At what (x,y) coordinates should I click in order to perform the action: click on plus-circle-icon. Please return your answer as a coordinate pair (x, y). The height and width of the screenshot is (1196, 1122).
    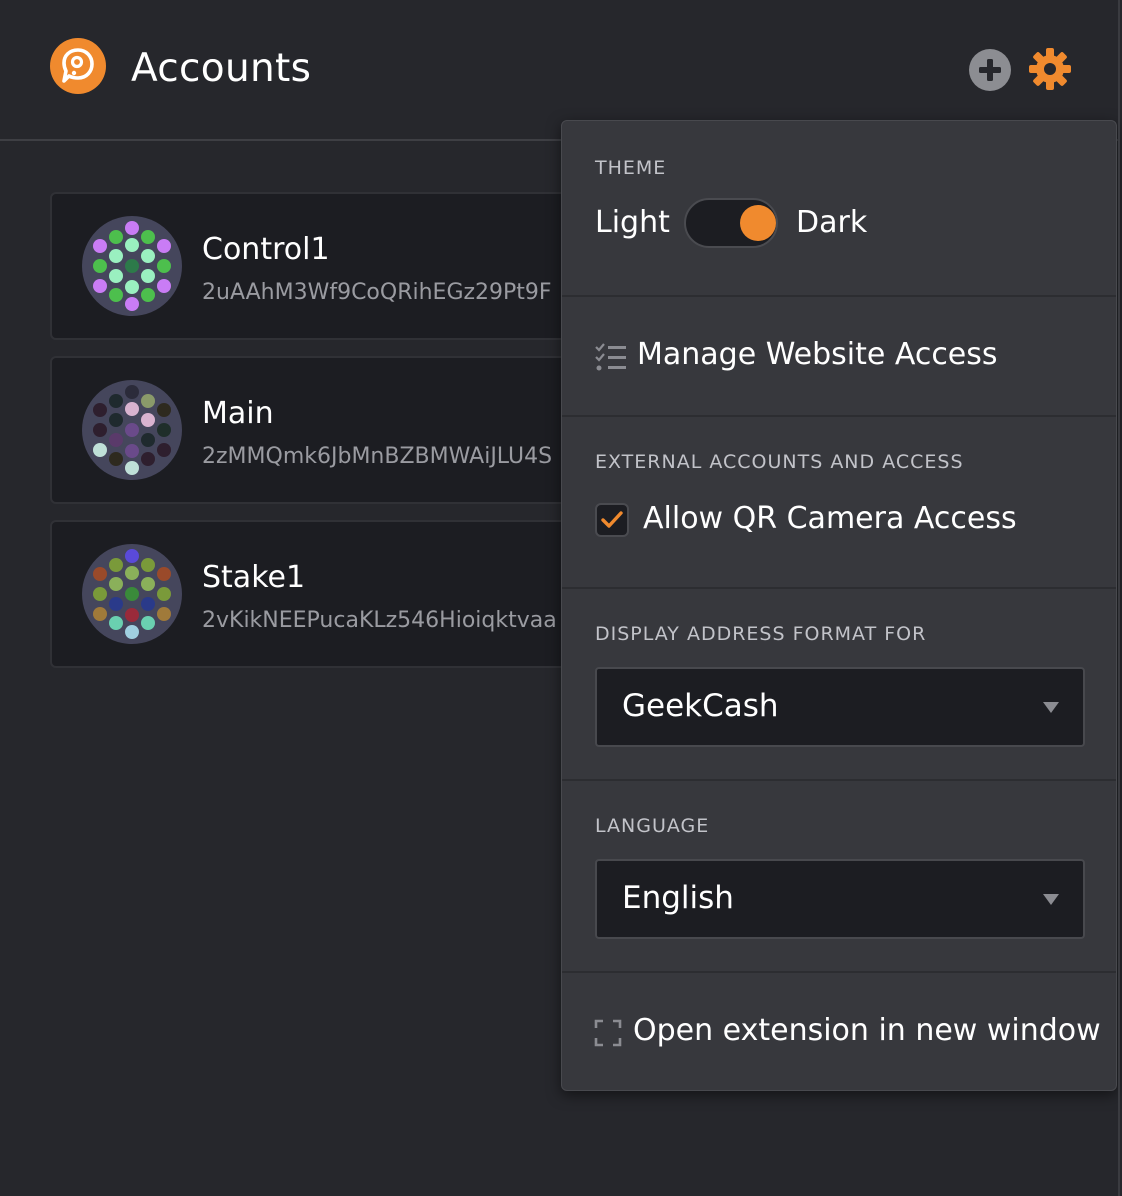
    Looking at the image, I should click on (990, 70).